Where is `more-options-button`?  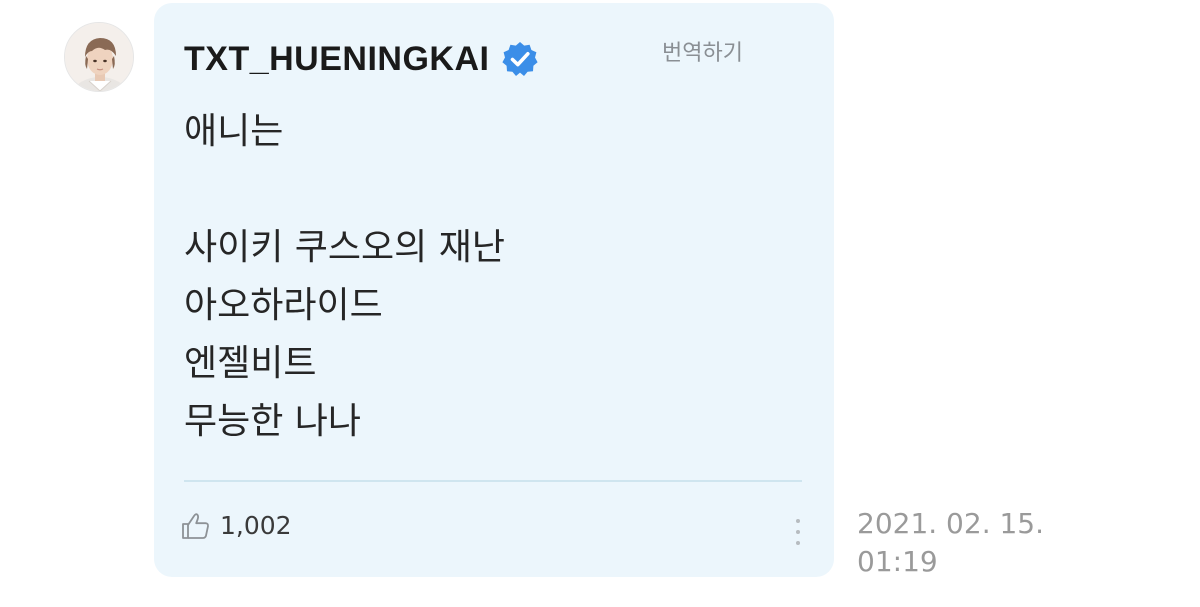
more-options-button is located at coordinates (798, 532).